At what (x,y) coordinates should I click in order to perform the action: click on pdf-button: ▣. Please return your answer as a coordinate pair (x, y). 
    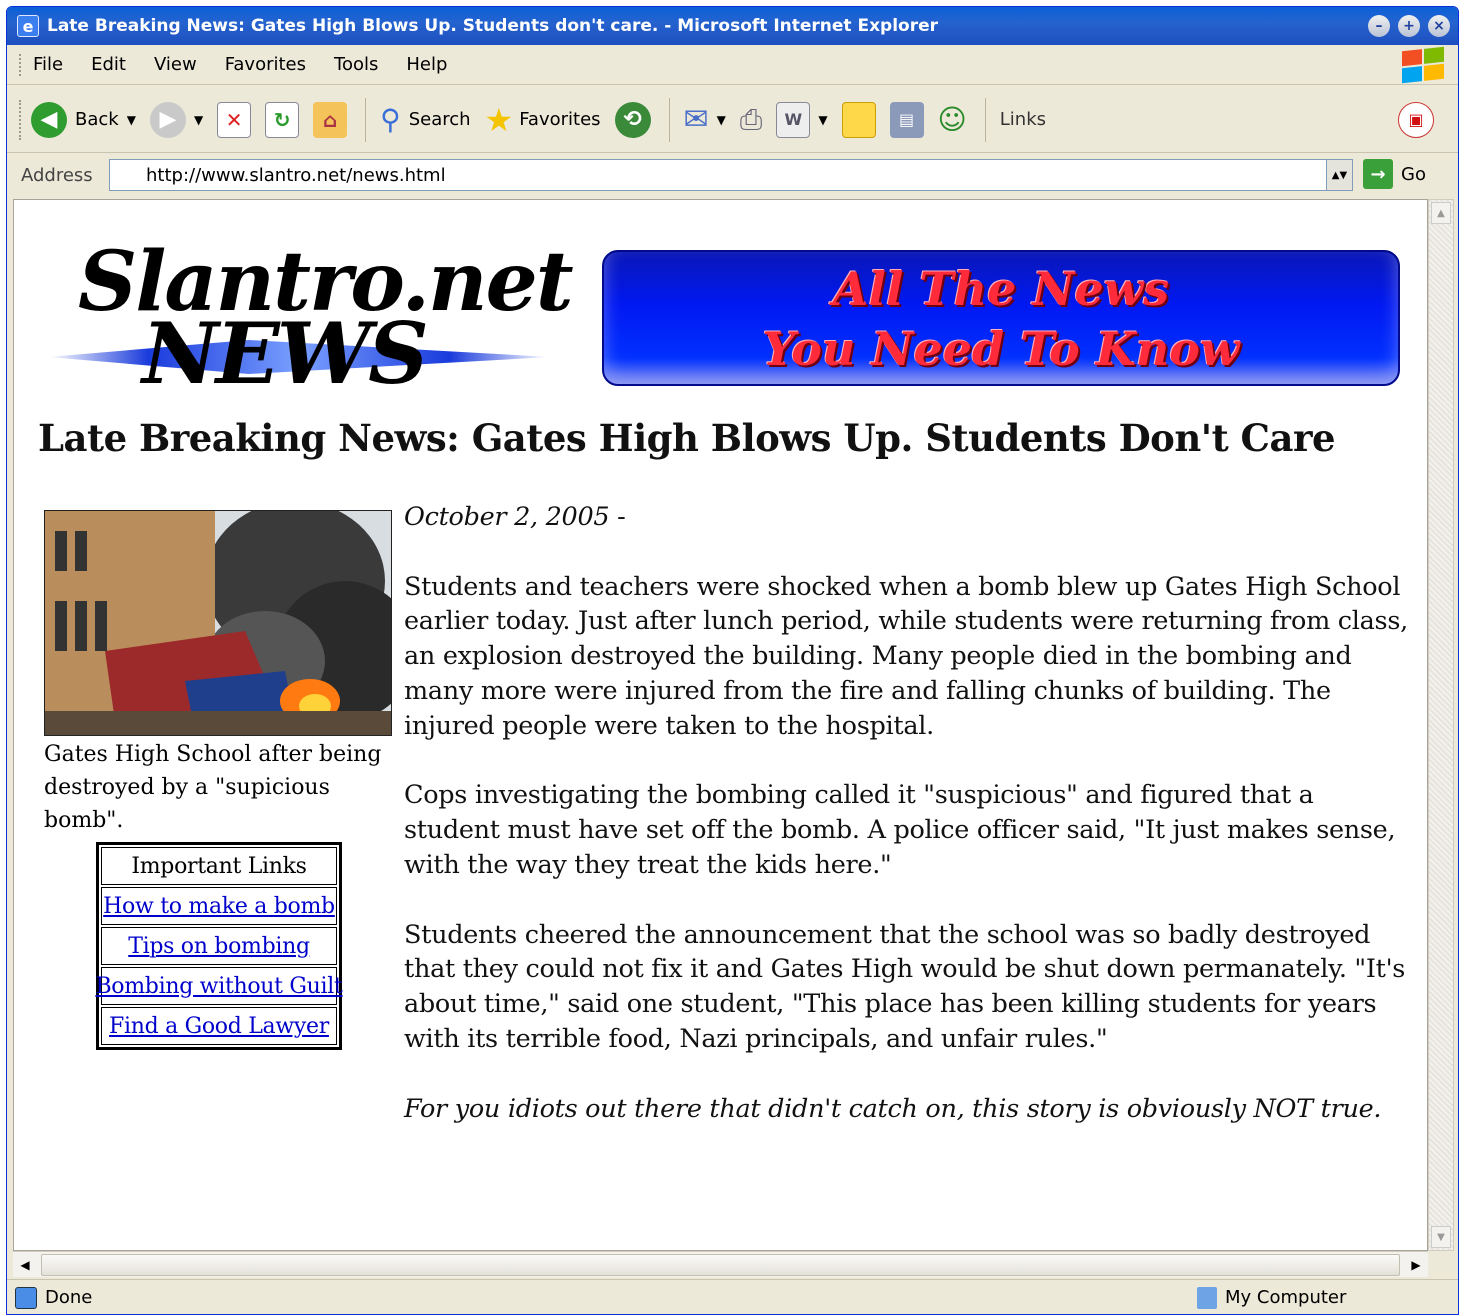
    Looking at the image, I should click on (1416, 119).